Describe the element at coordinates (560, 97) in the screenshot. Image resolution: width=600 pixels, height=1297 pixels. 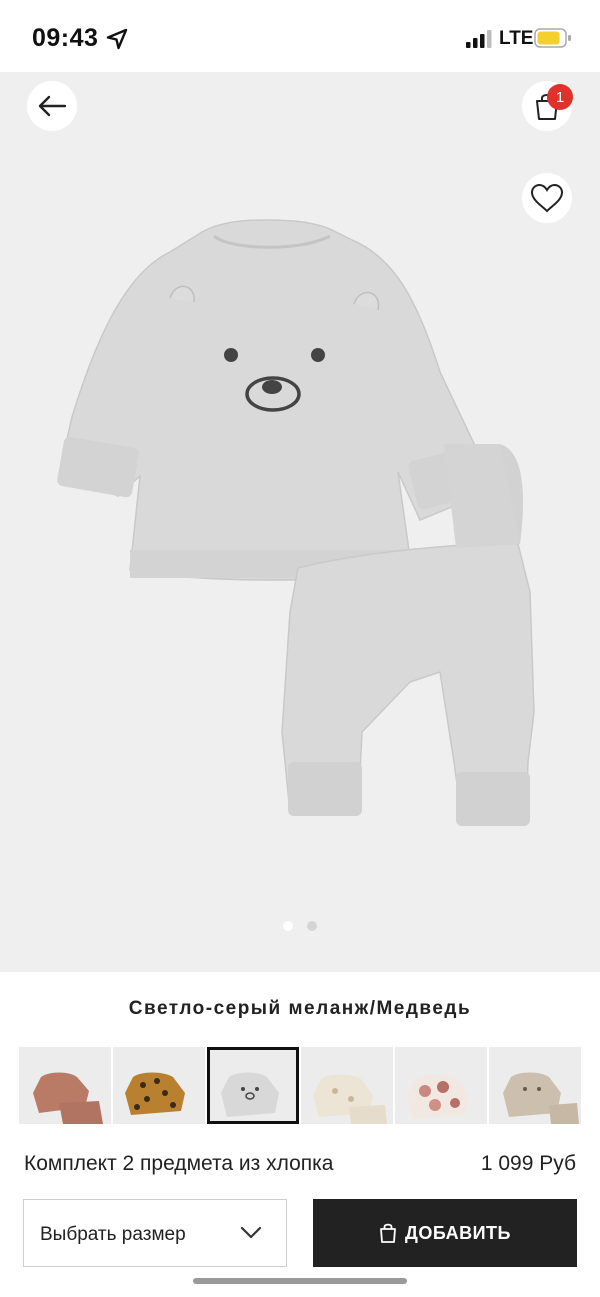
I see `cart-count-badge: 1` at that location.